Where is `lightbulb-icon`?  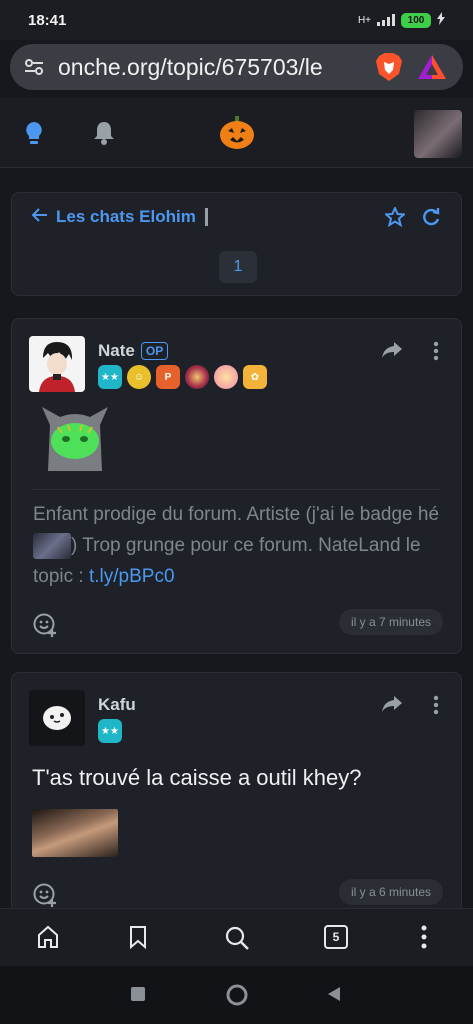
lightbulb-icon is located at coordinates (34, 135).